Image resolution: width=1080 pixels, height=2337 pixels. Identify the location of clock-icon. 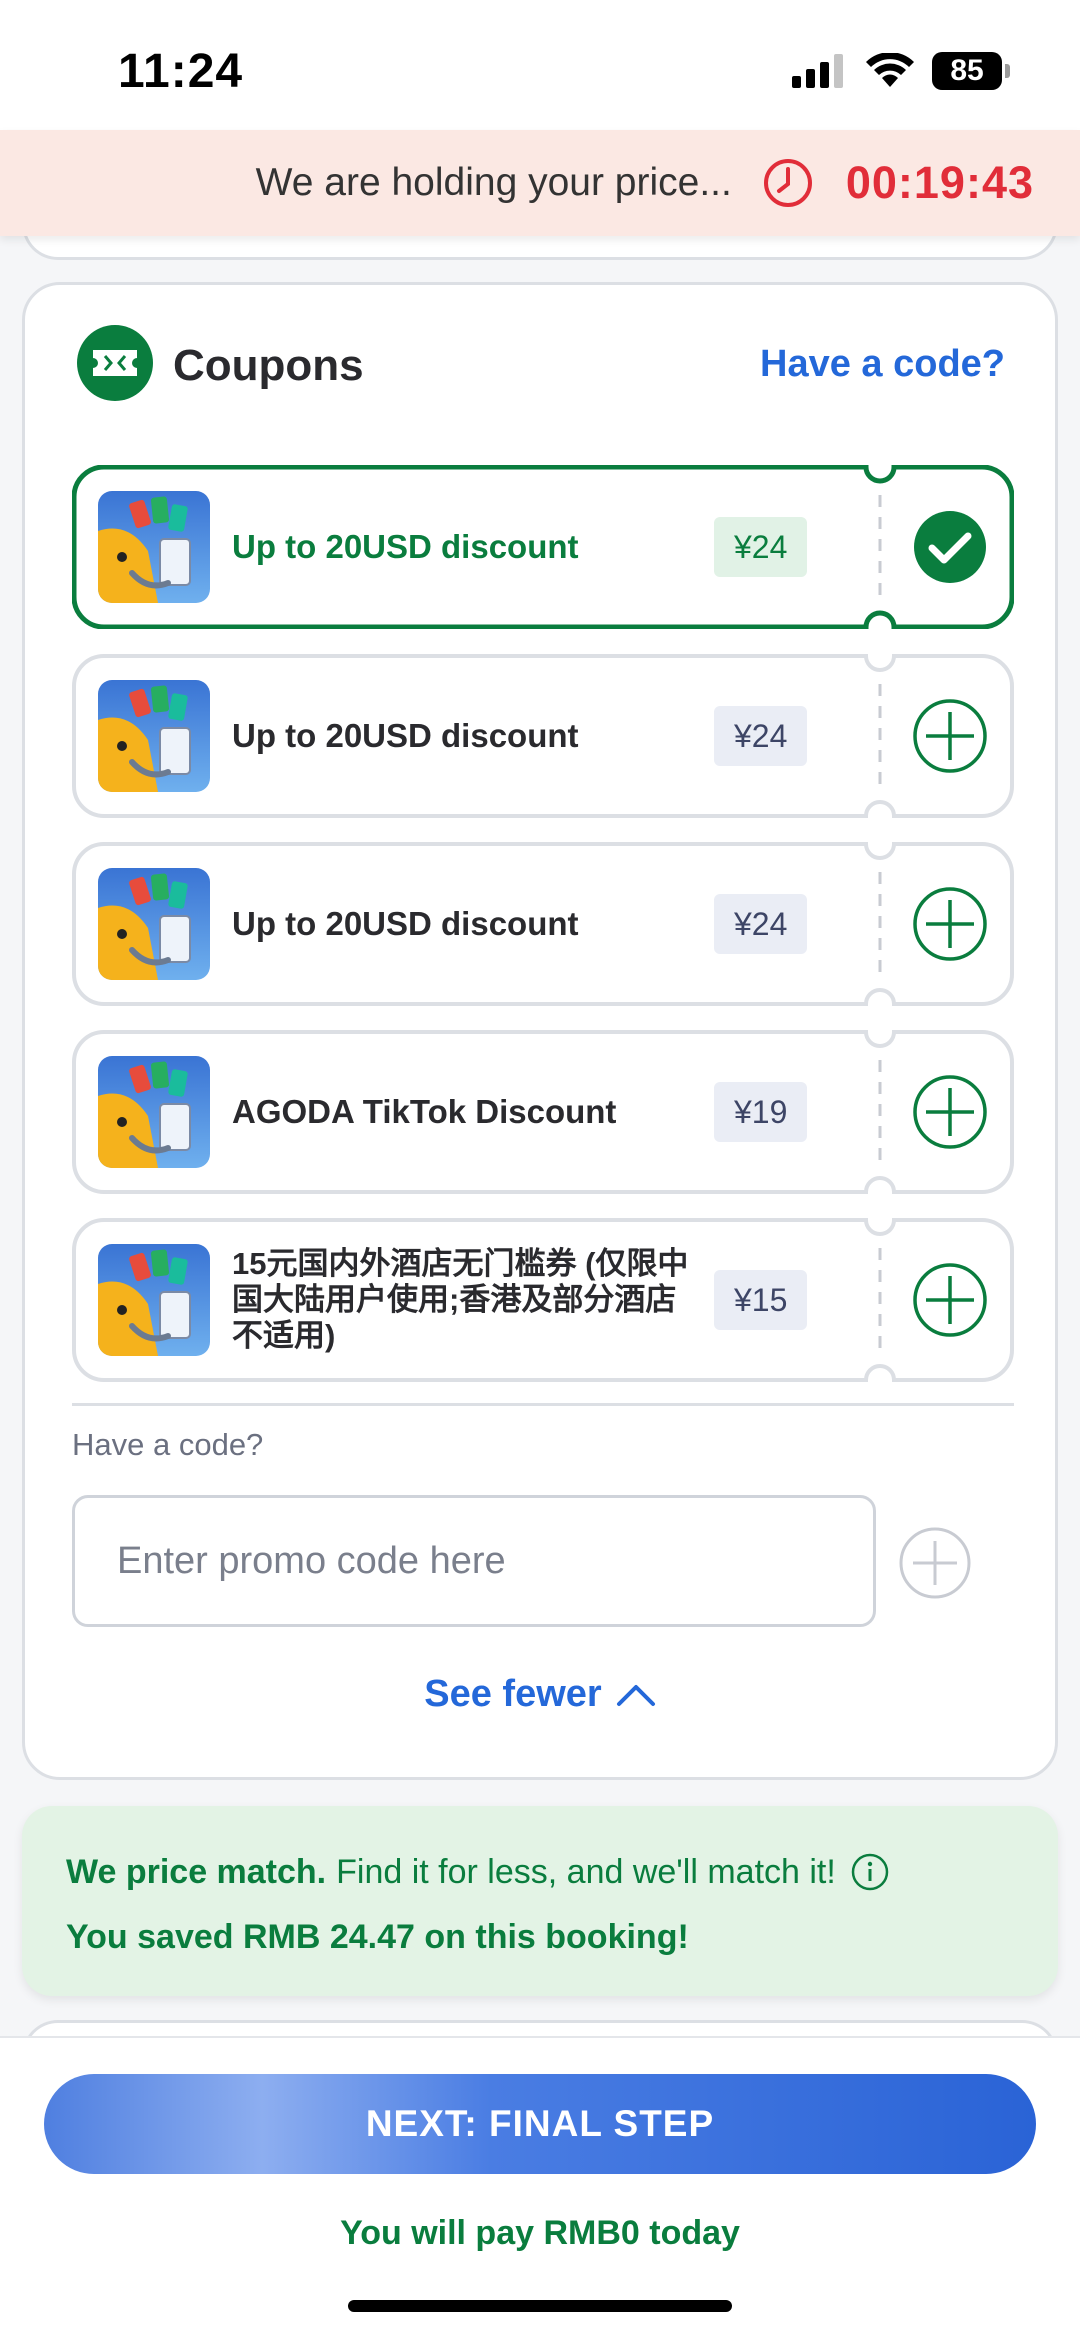
(787, 183).